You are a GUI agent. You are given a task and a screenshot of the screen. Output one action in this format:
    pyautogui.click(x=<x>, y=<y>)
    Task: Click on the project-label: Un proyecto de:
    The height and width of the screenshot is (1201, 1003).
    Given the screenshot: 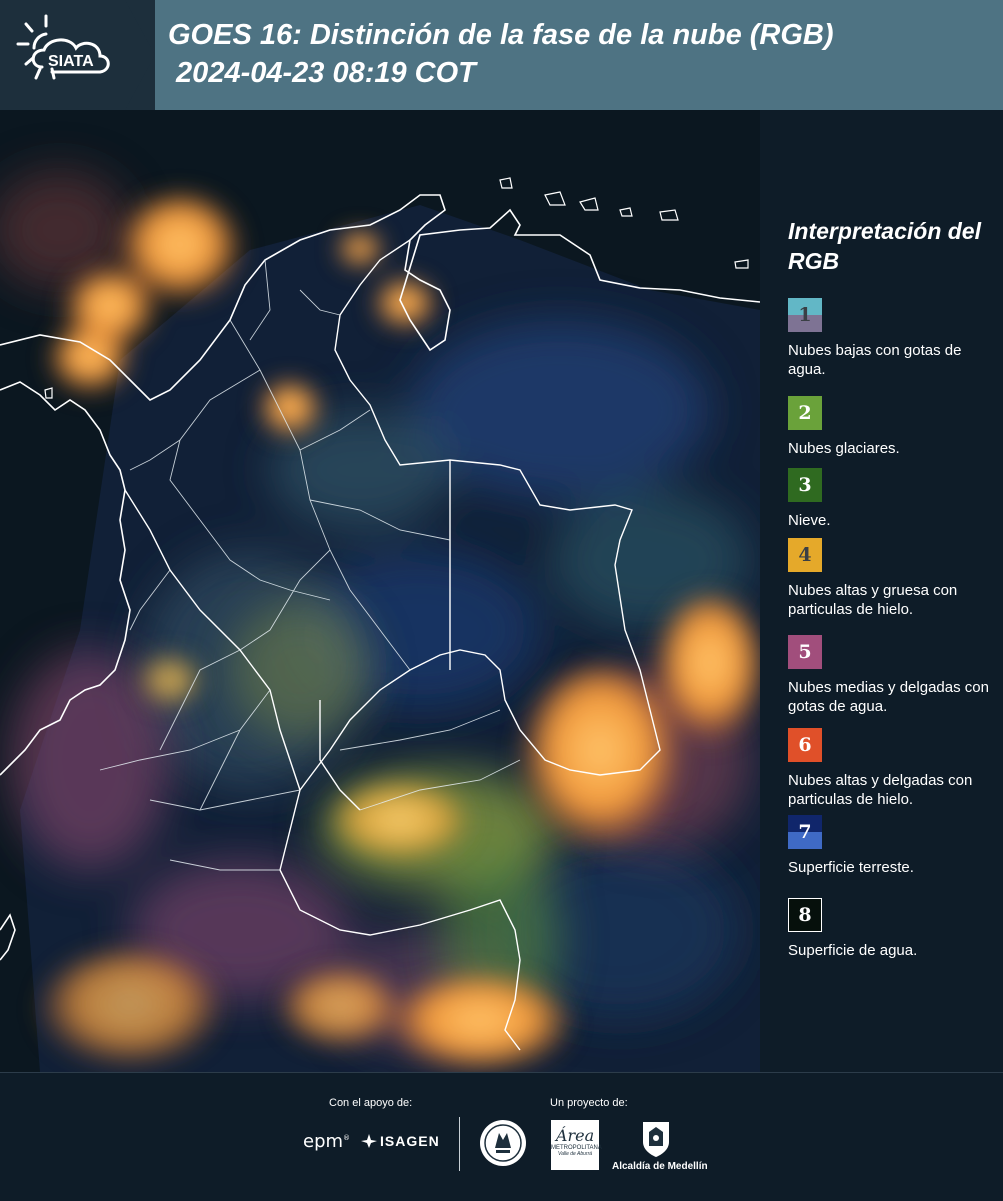 What is the action you would take?
    pyautogui.click(x=589, y=1103)
    